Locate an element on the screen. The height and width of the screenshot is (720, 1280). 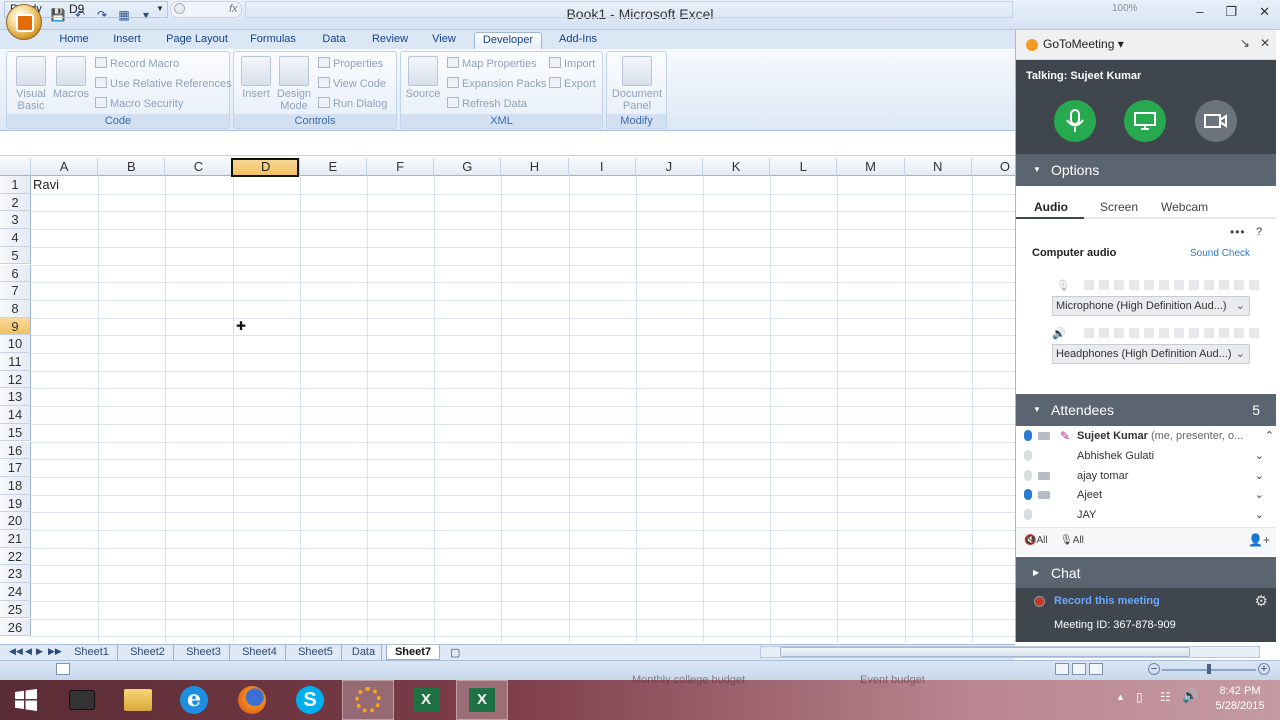
refresh-data-button: Refresh Data is located at coordinates (487, 104).